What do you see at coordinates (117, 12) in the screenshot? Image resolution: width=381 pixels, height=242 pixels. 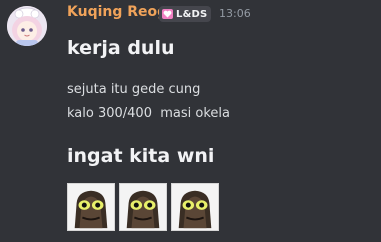 I see `username: Kuqing Reog` at bounding box center [117, 12].